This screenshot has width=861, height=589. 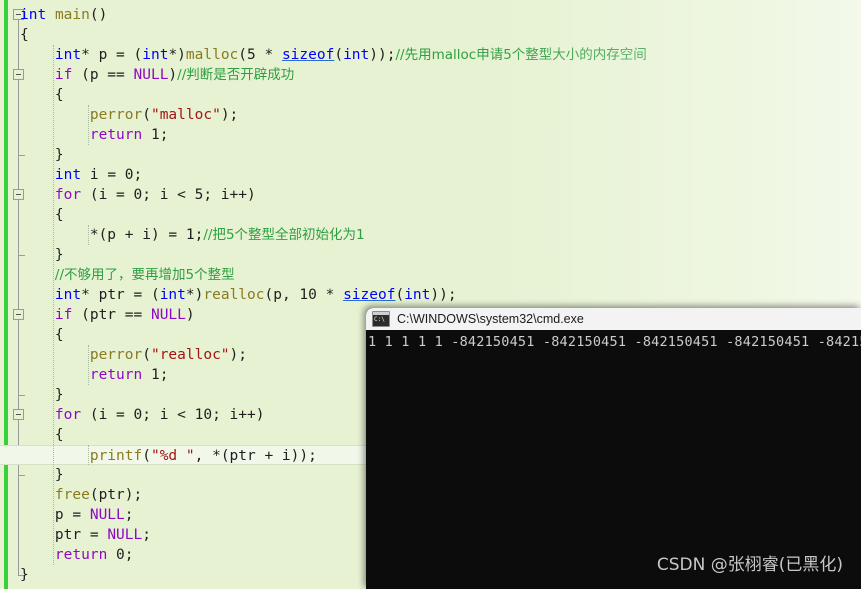 What do you see at coordinates (72, 495) in the screenshot?
I see `code-token: free` at bounding box center [72, 495].